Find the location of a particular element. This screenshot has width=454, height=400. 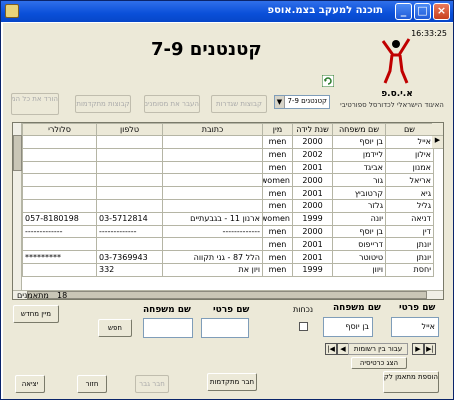

new-group-button: חבר גבר is located at coordinates (152, 384).